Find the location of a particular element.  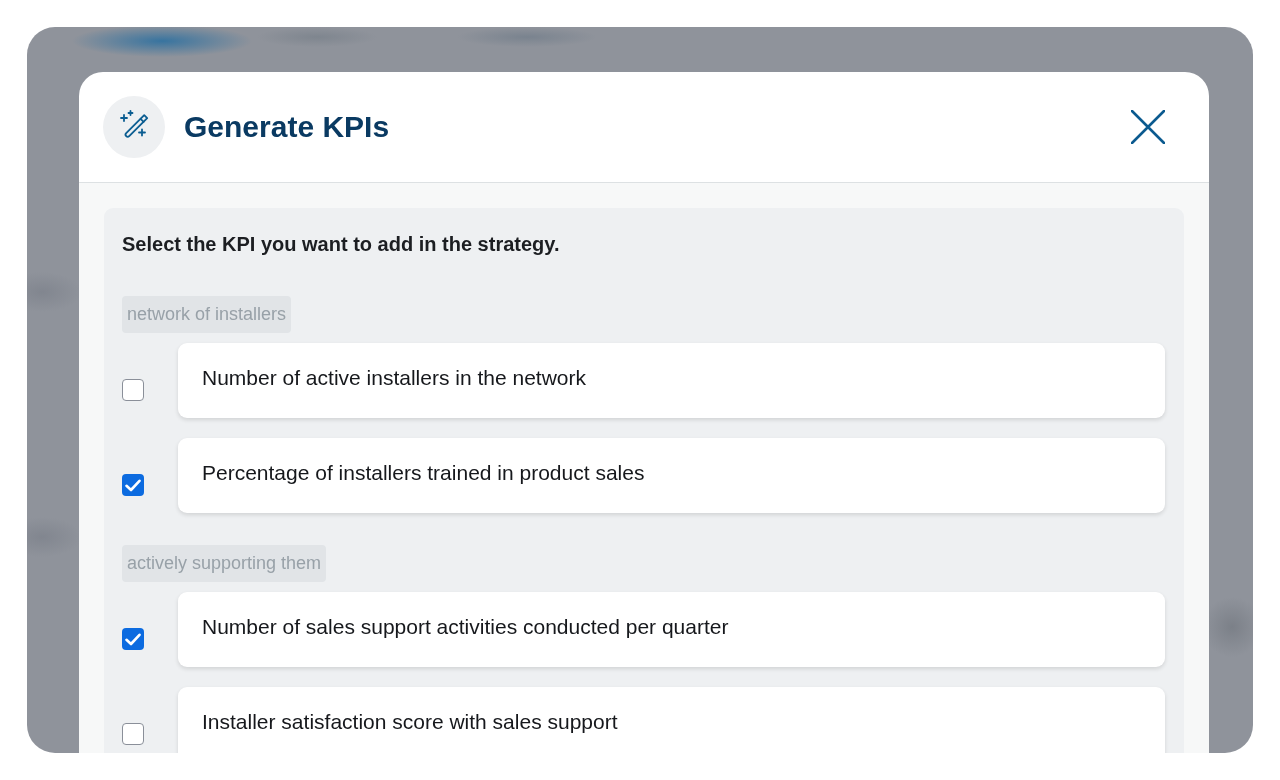

magic-wand-icon is located at coordinates (134, 127).